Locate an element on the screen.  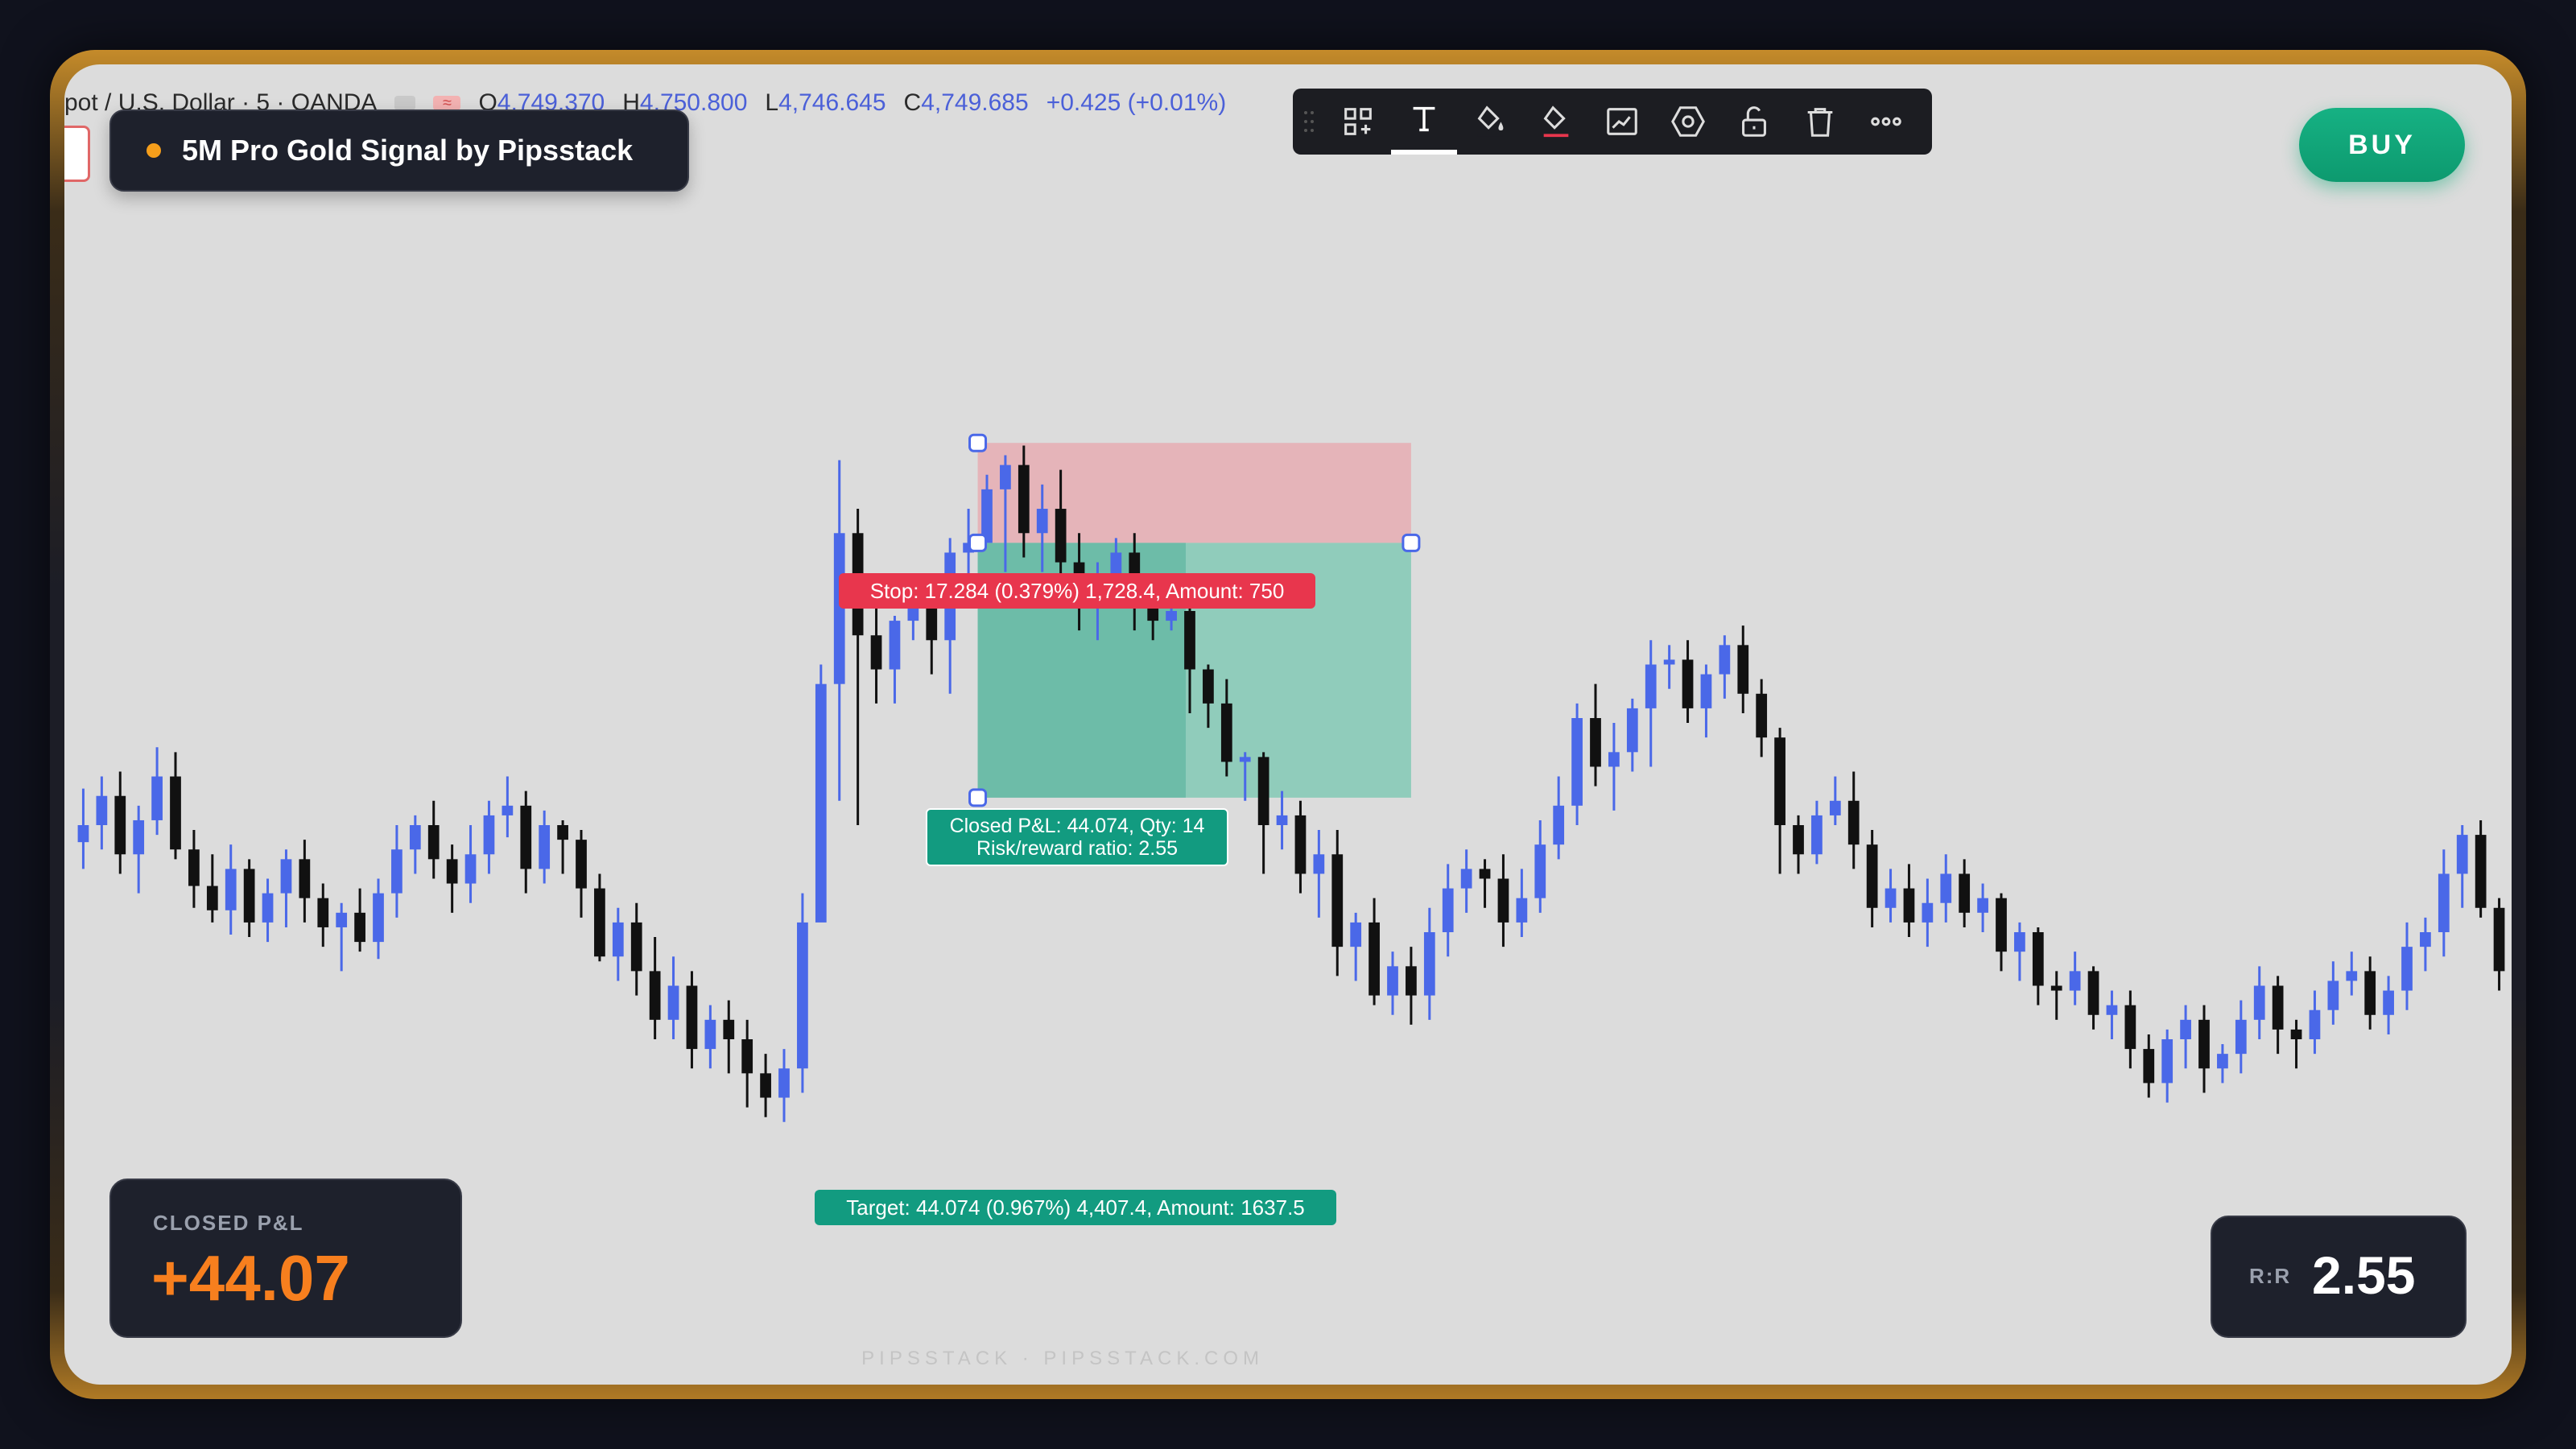
risk-reward-value: 2.55 is located at coordinates (2364, 1275).